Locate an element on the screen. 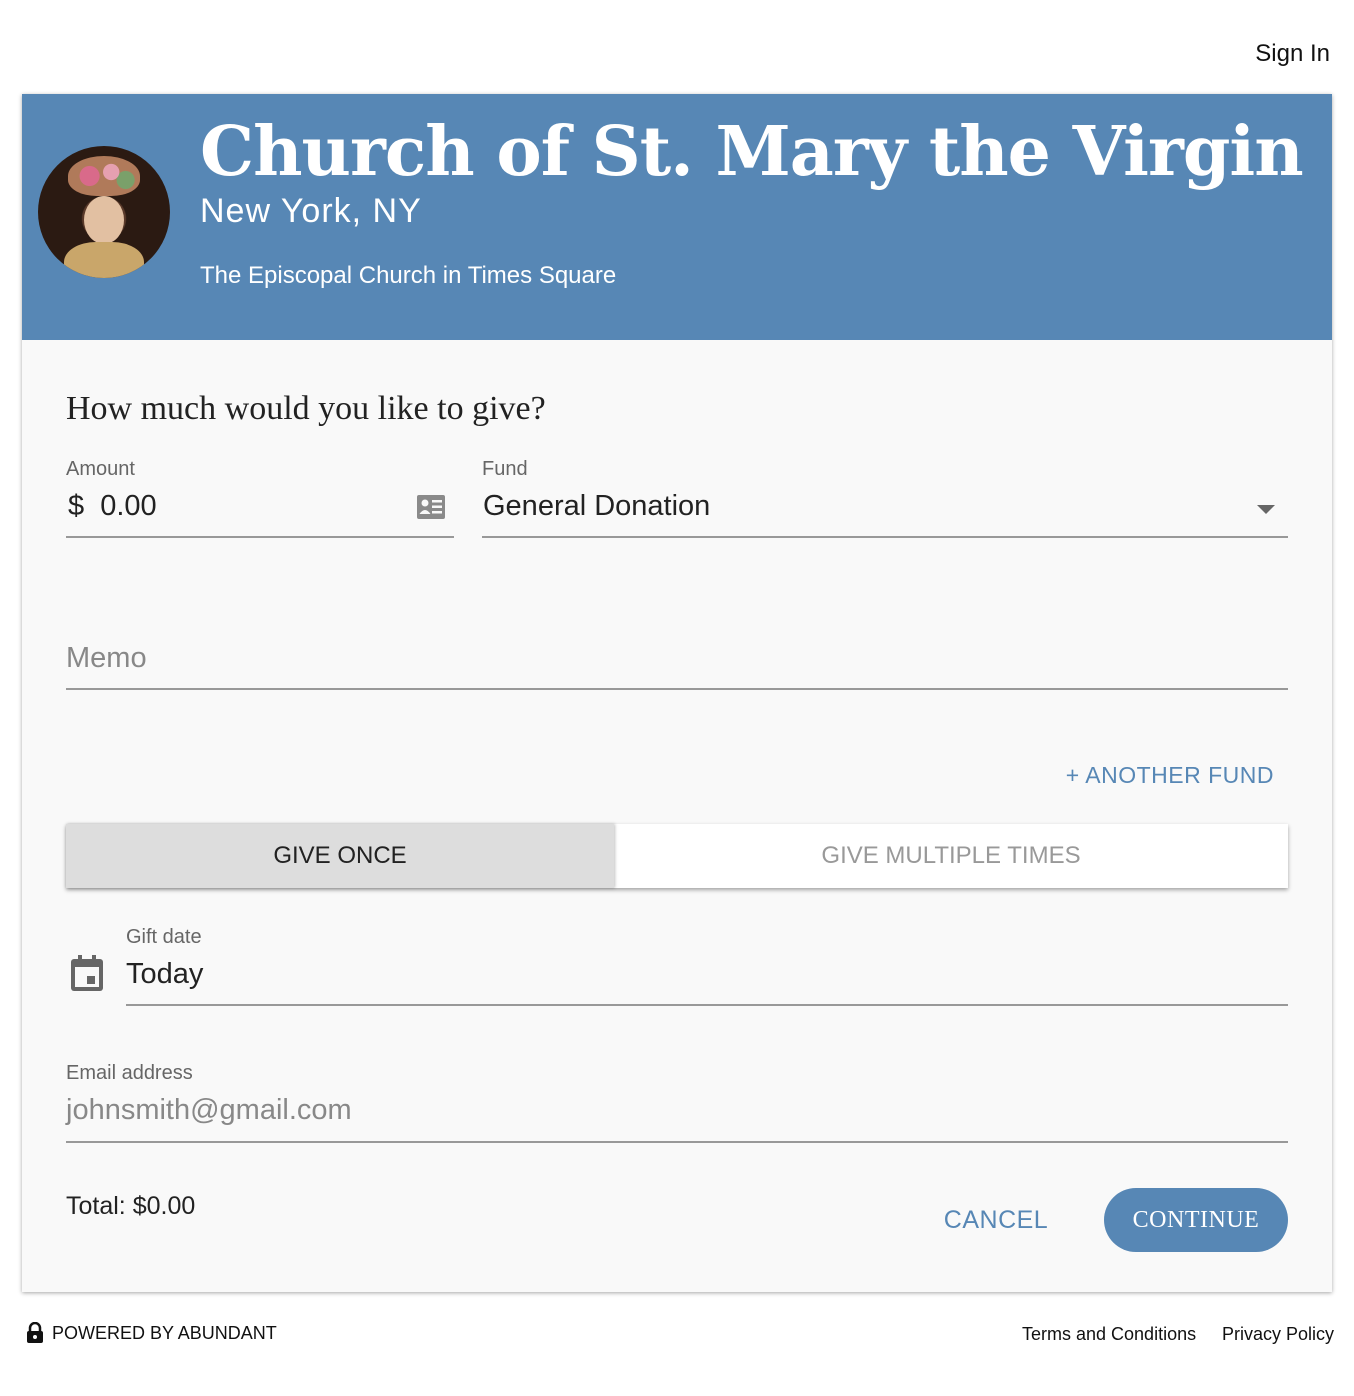 The height and width of the screenshot is (1396, 1354). cancel-button: CANCEL is located at coordinates (996, 1220).